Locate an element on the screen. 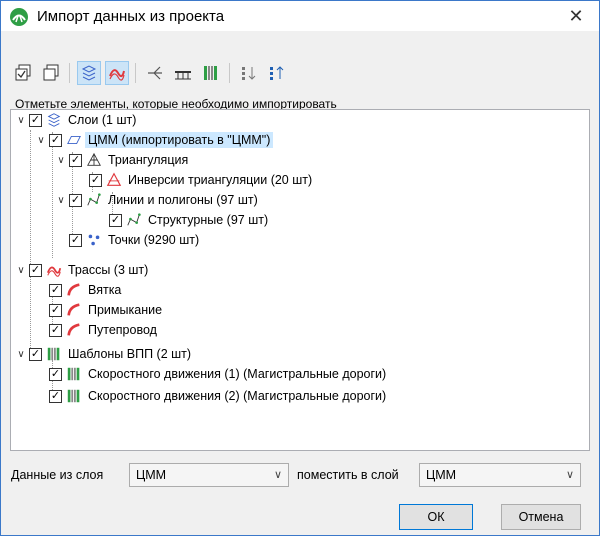 The height and width of the screenshot is (536, 600). tree-node-label: Трассы (3 шт) is located at coordinates (108, 270).